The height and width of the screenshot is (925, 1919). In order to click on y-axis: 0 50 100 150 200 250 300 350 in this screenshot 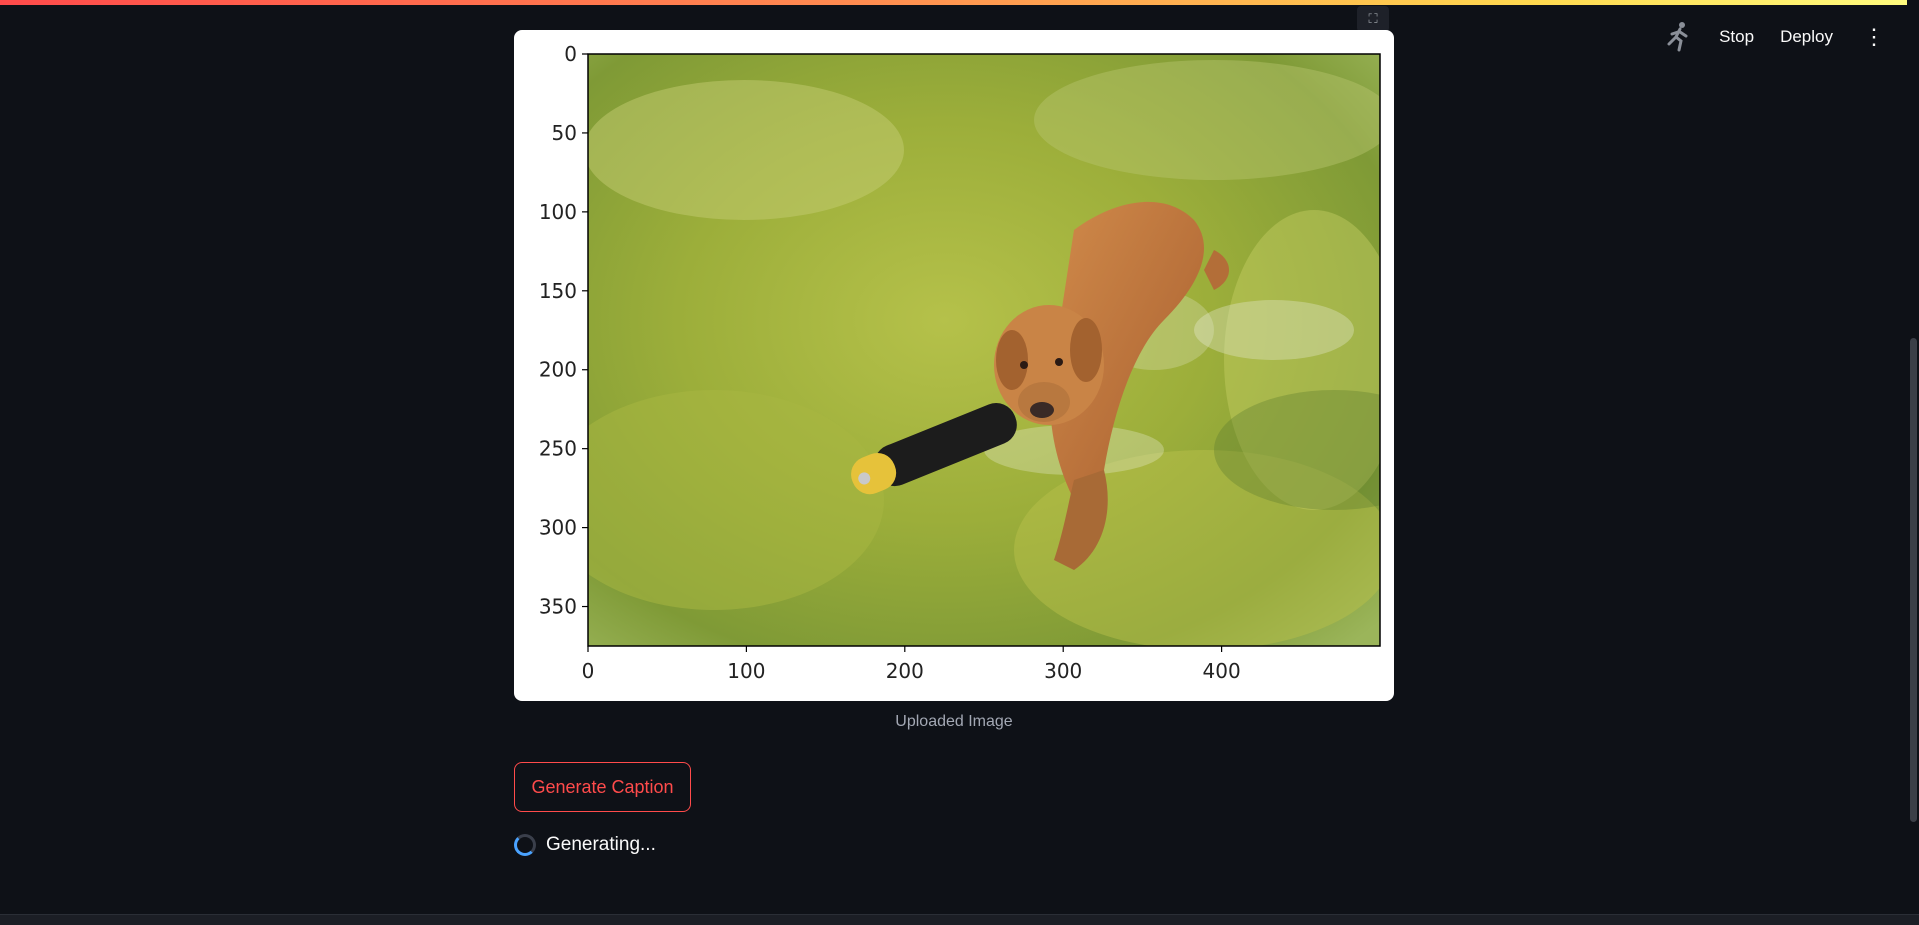, I will do `click(563, 330)`.